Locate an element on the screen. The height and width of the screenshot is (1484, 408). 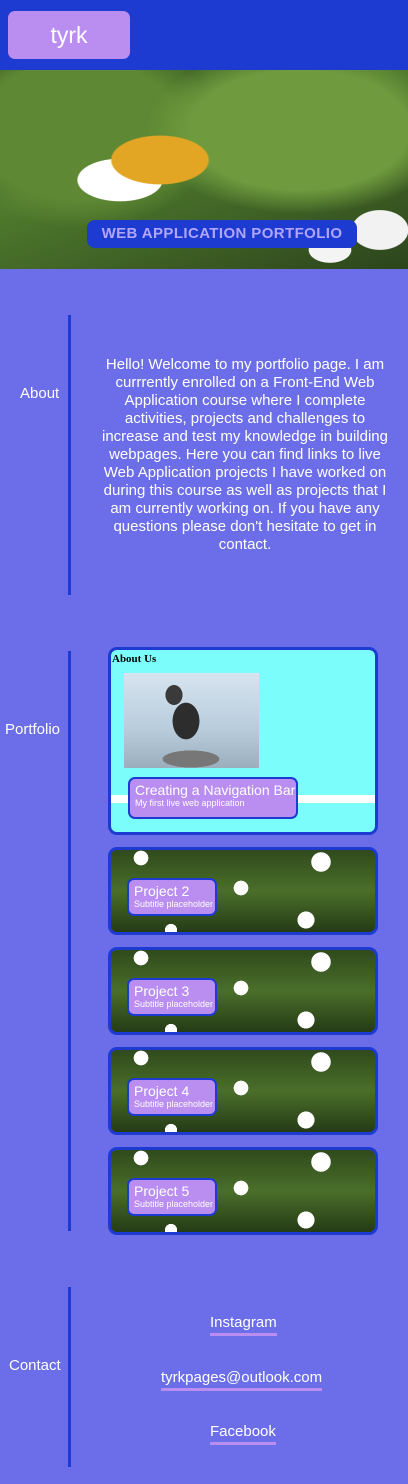
project-card-3: Project 3 Subtitle placeholder is located at coordinates (243, 991).